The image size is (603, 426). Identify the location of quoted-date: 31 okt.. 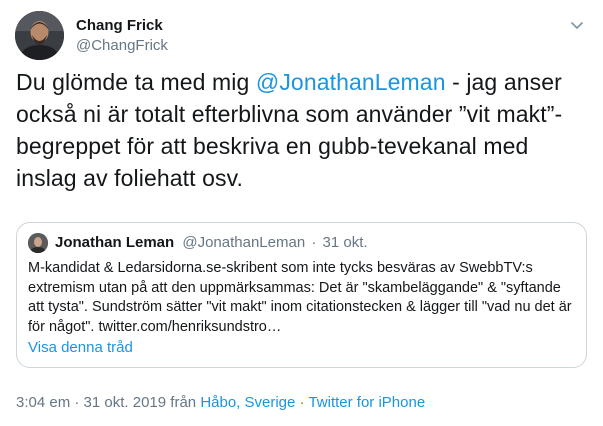
(345, 242).